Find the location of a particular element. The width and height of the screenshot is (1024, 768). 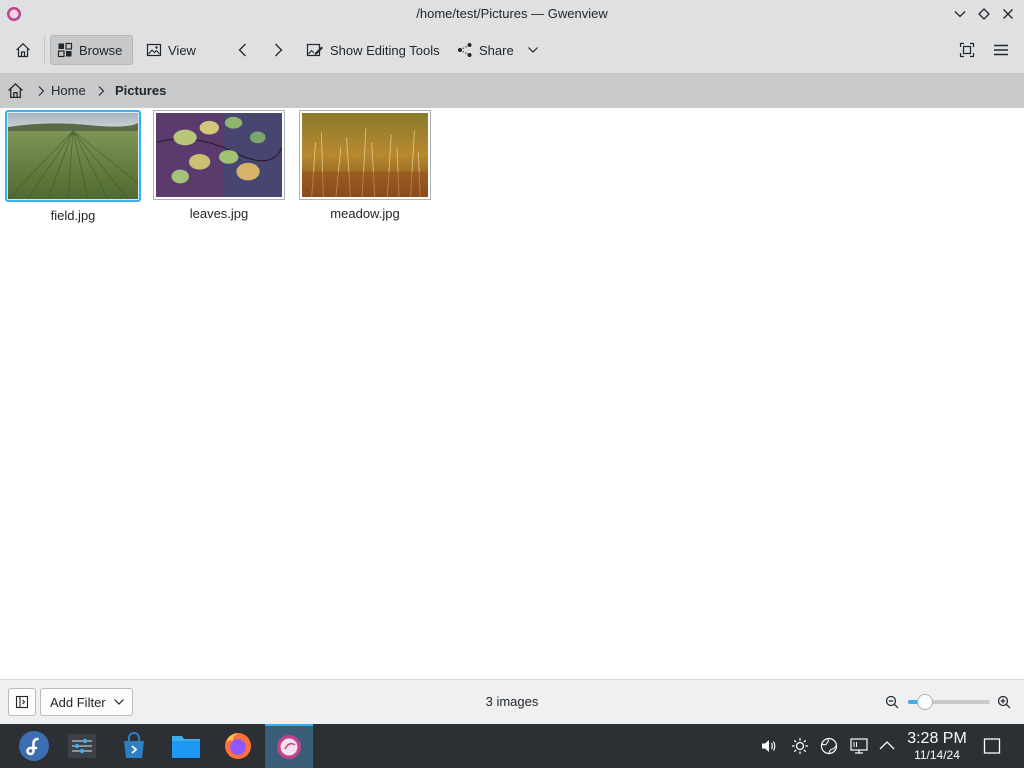

clock-date: 11/14/24 is located at coordinates (937, 755).